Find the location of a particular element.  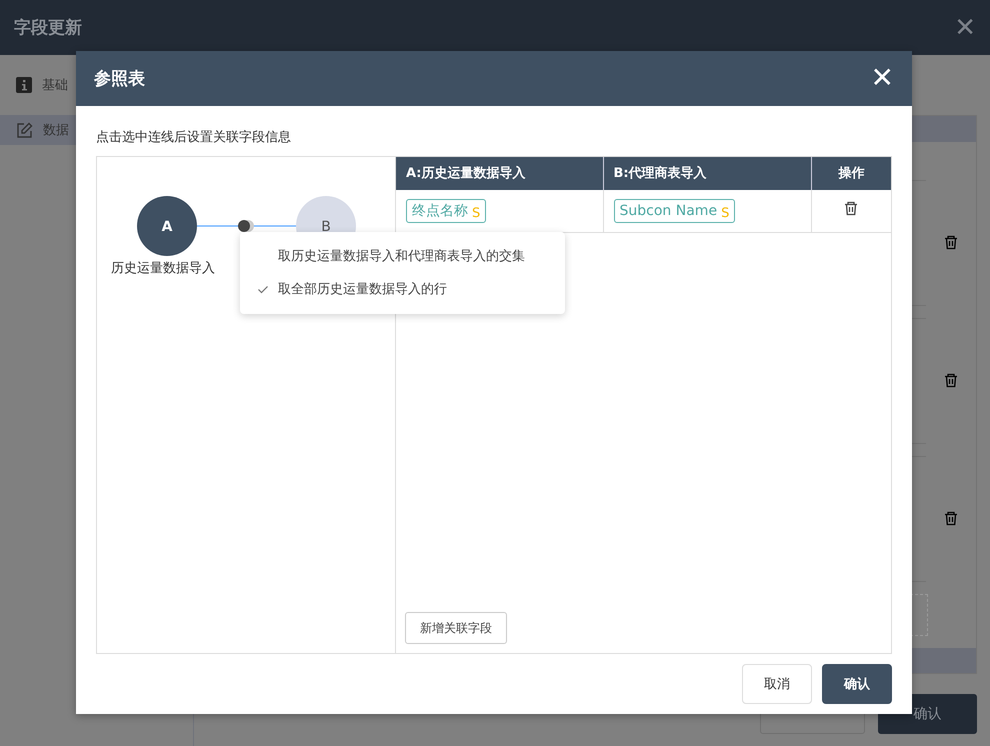

dialog-title: 参照表 is located at coordinates (119, 79).